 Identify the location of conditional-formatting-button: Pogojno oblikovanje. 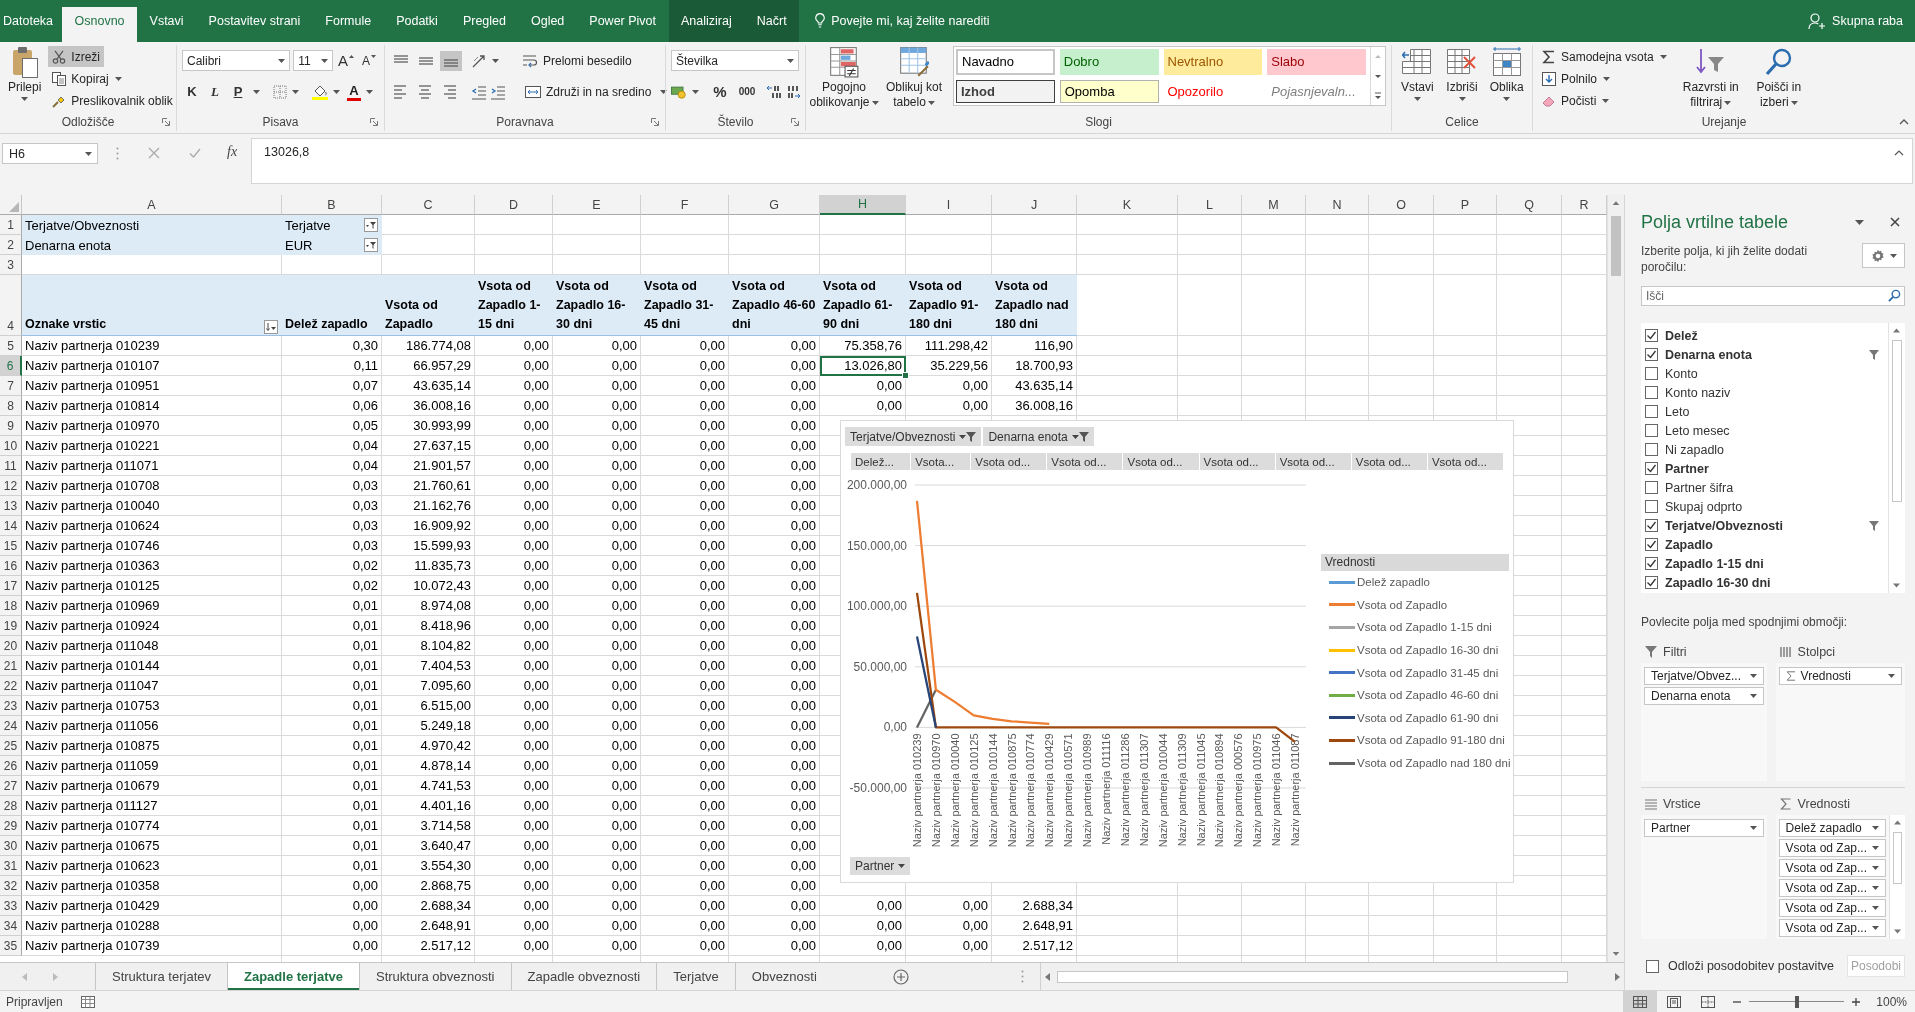
(844, 79).